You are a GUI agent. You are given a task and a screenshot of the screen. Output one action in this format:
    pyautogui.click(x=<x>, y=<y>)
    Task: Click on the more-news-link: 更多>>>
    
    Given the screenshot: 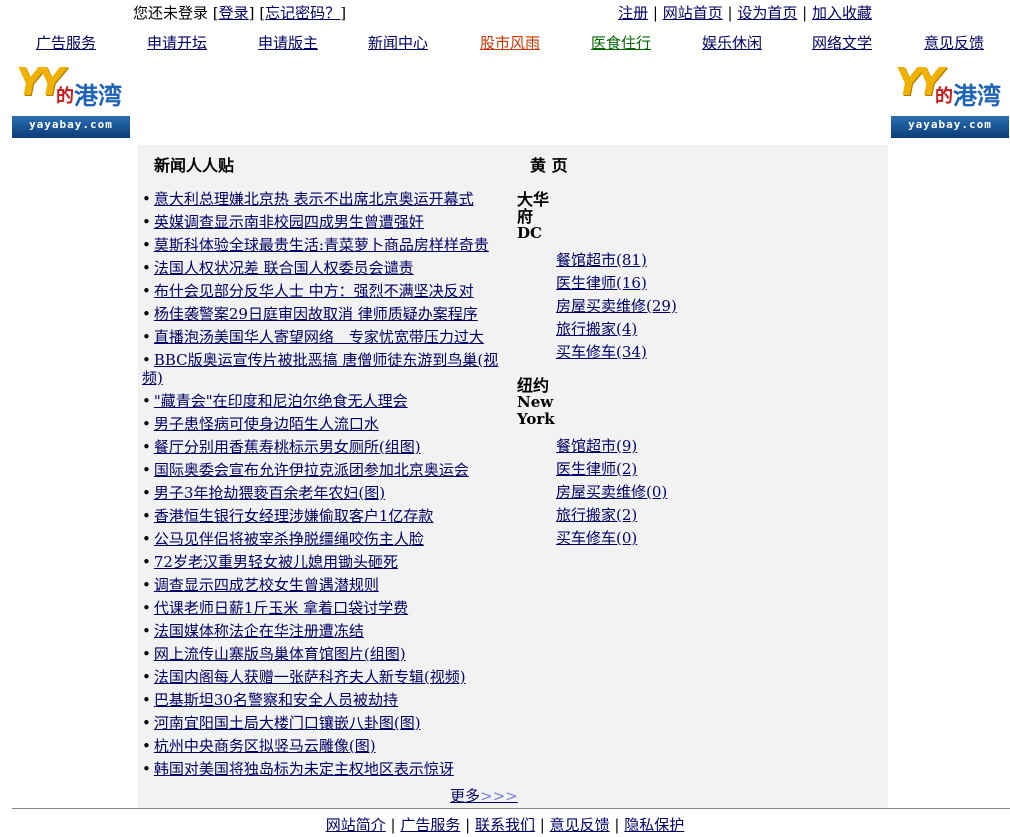 What is the action you would take?
    pyautogui.click(x=484, y=796)
    